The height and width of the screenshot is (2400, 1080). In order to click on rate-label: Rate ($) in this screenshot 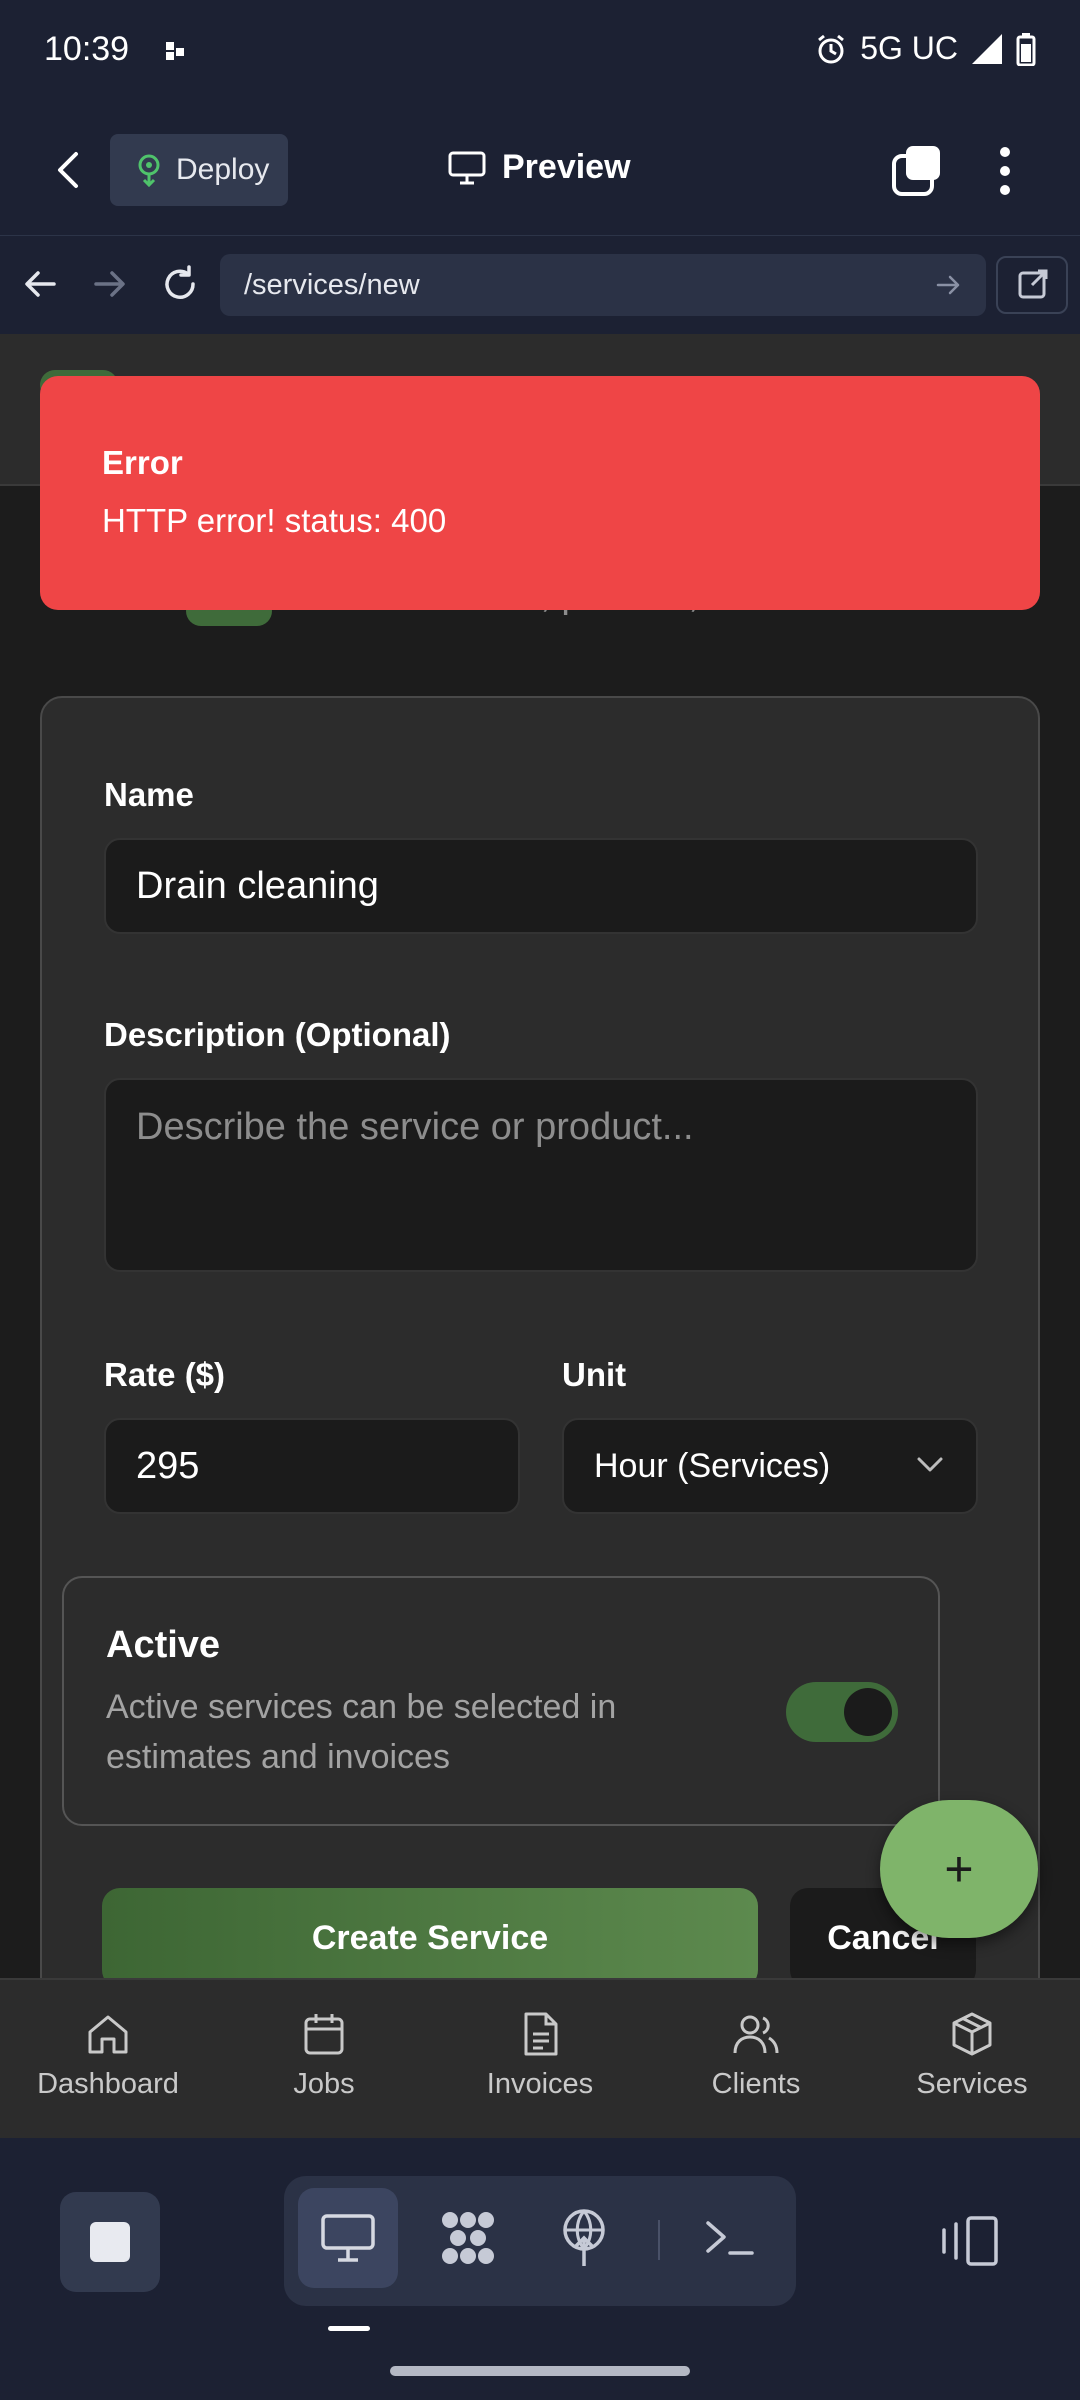, I will do `click(165, 1374)`.